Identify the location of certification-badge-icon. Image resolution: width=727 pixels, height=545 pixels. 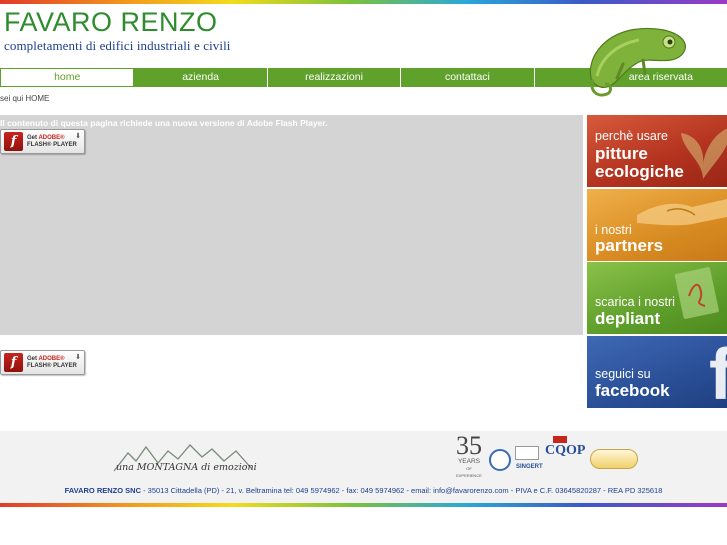
(500, 460).